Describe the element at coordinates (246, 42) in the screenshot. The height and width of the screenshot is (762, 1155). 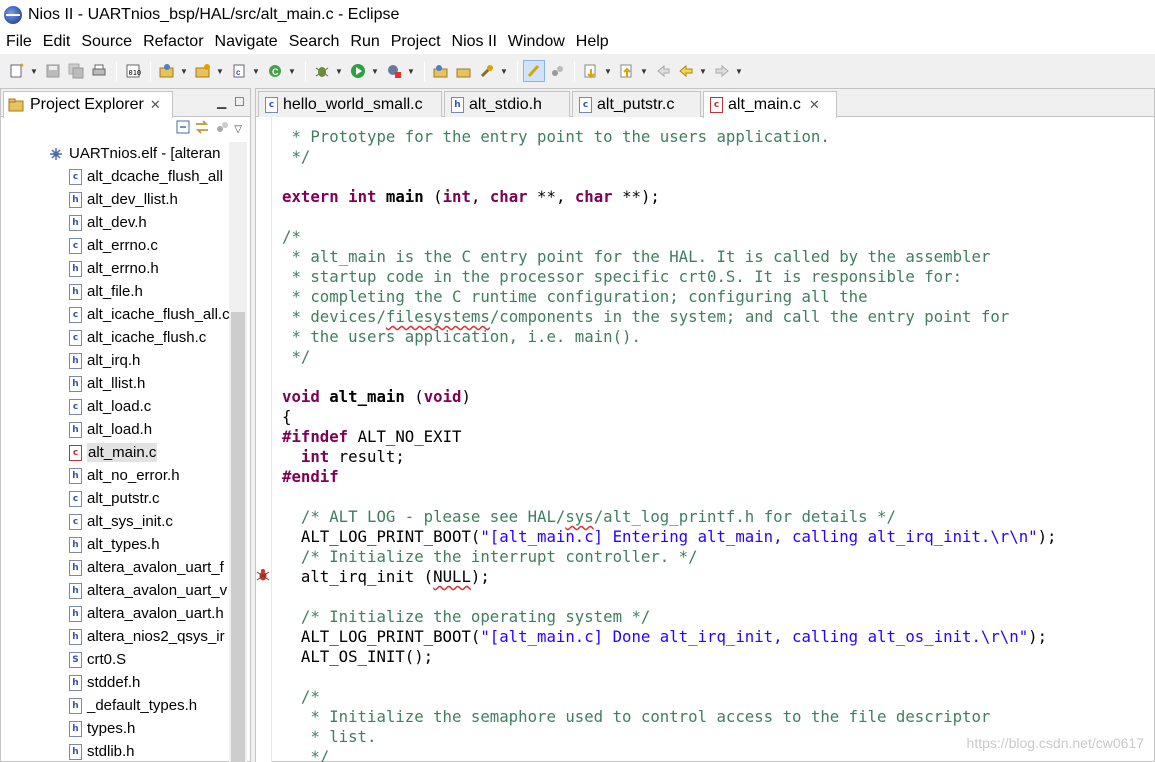
I see `menu-navigate: Navigate` at that location.